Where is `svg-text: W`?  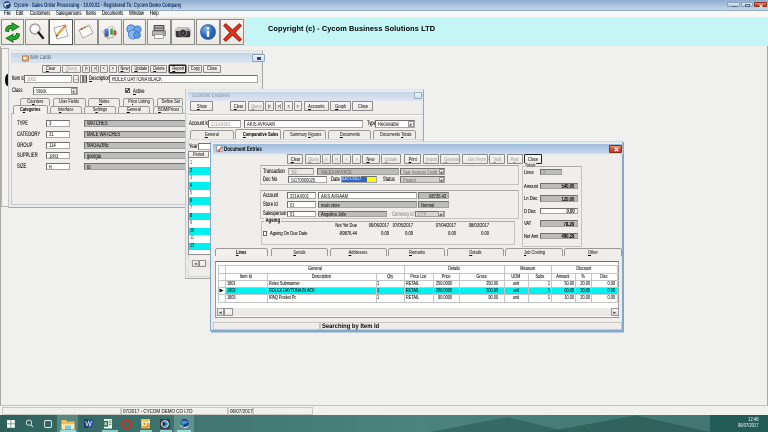
svg-text: W is located at coordinates (88, 424).